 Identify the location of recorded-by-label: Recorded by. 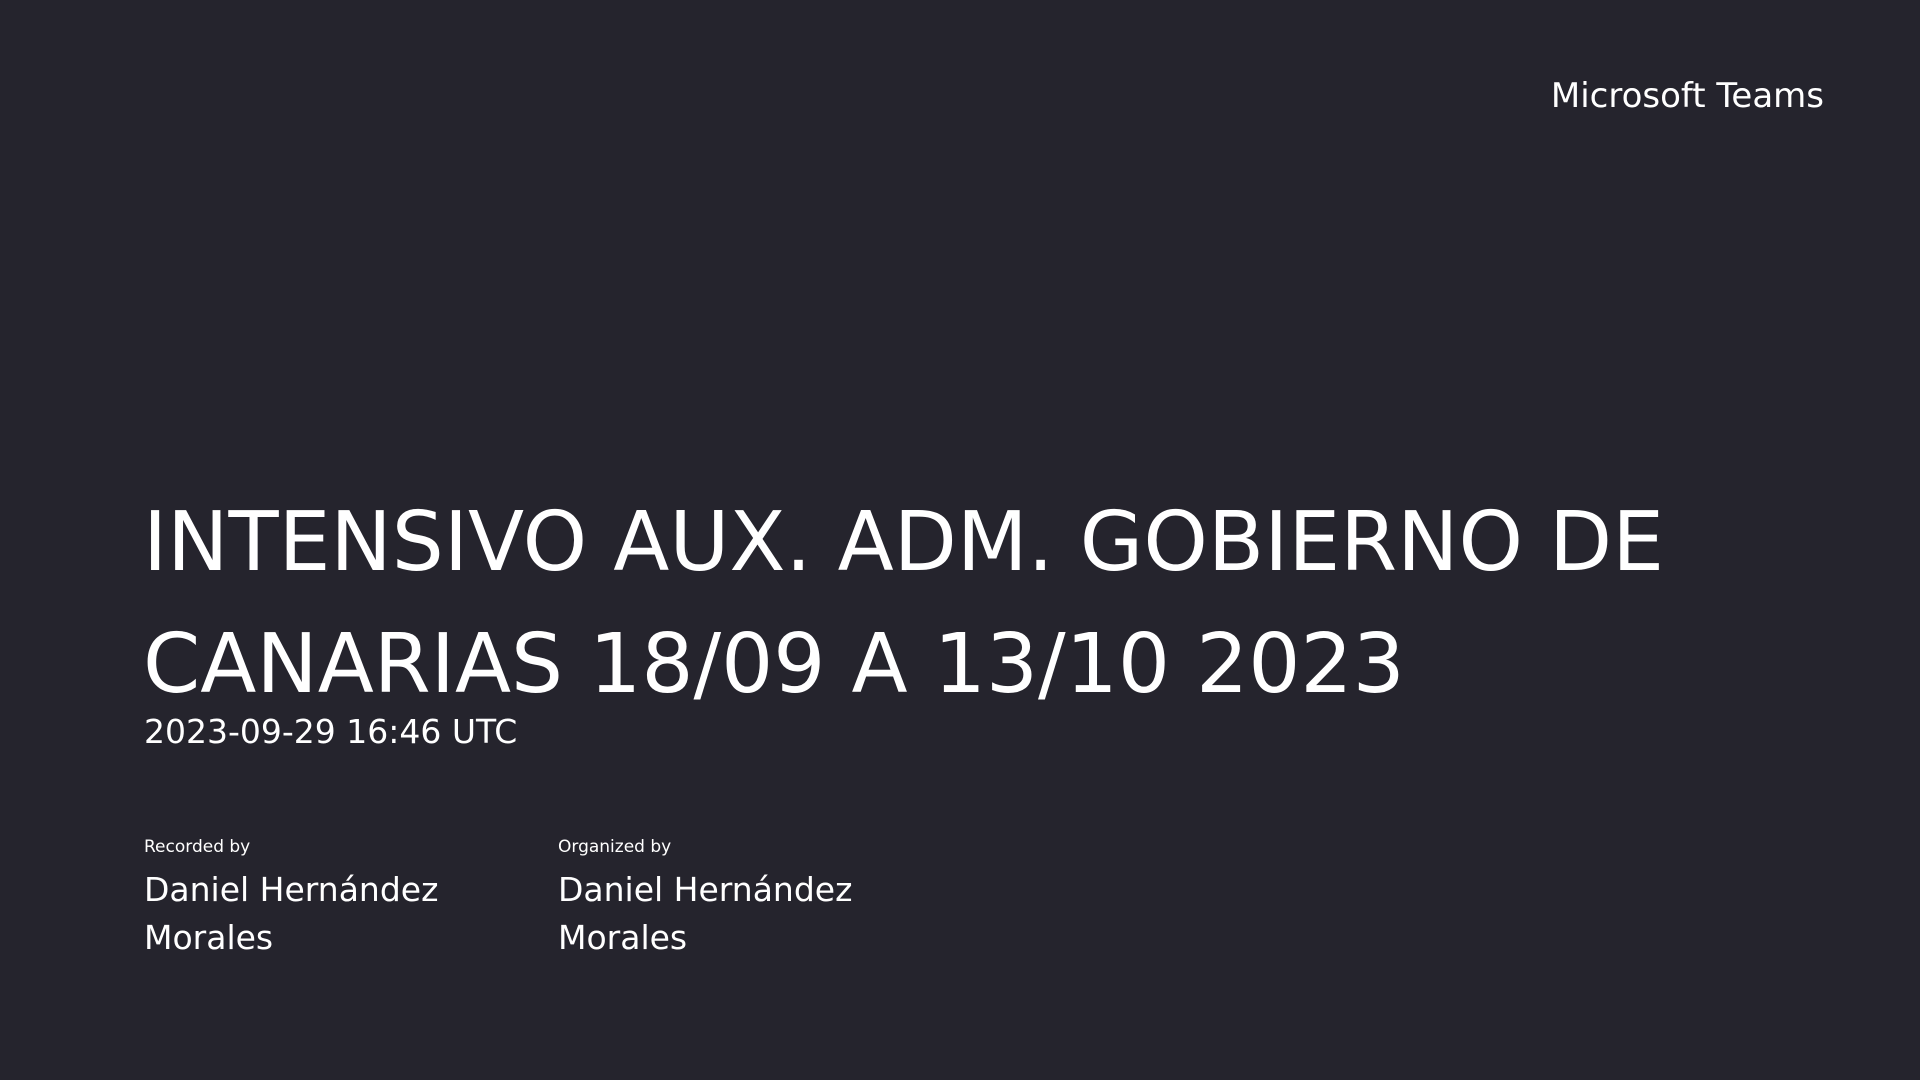
(197, 847).